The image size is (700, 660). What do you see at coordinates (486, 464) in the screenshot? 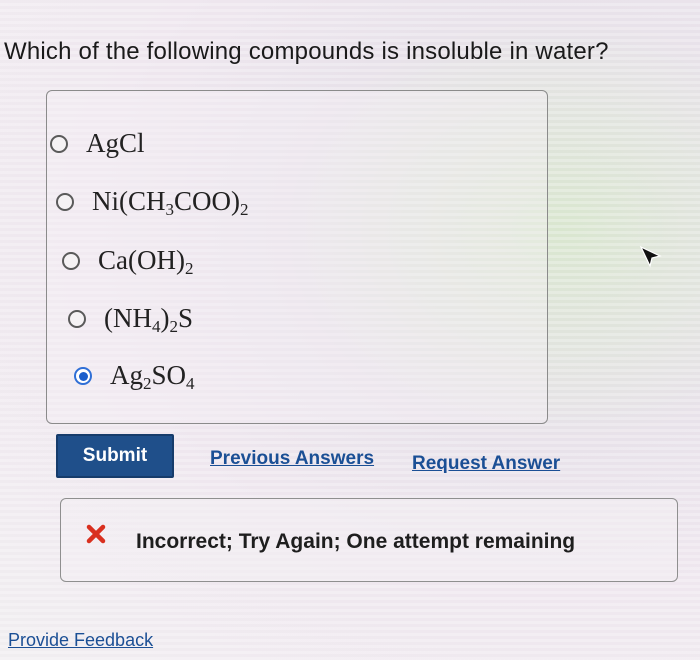
I see `request-answer-link: Request Answer` at bounding box center [486, 464].